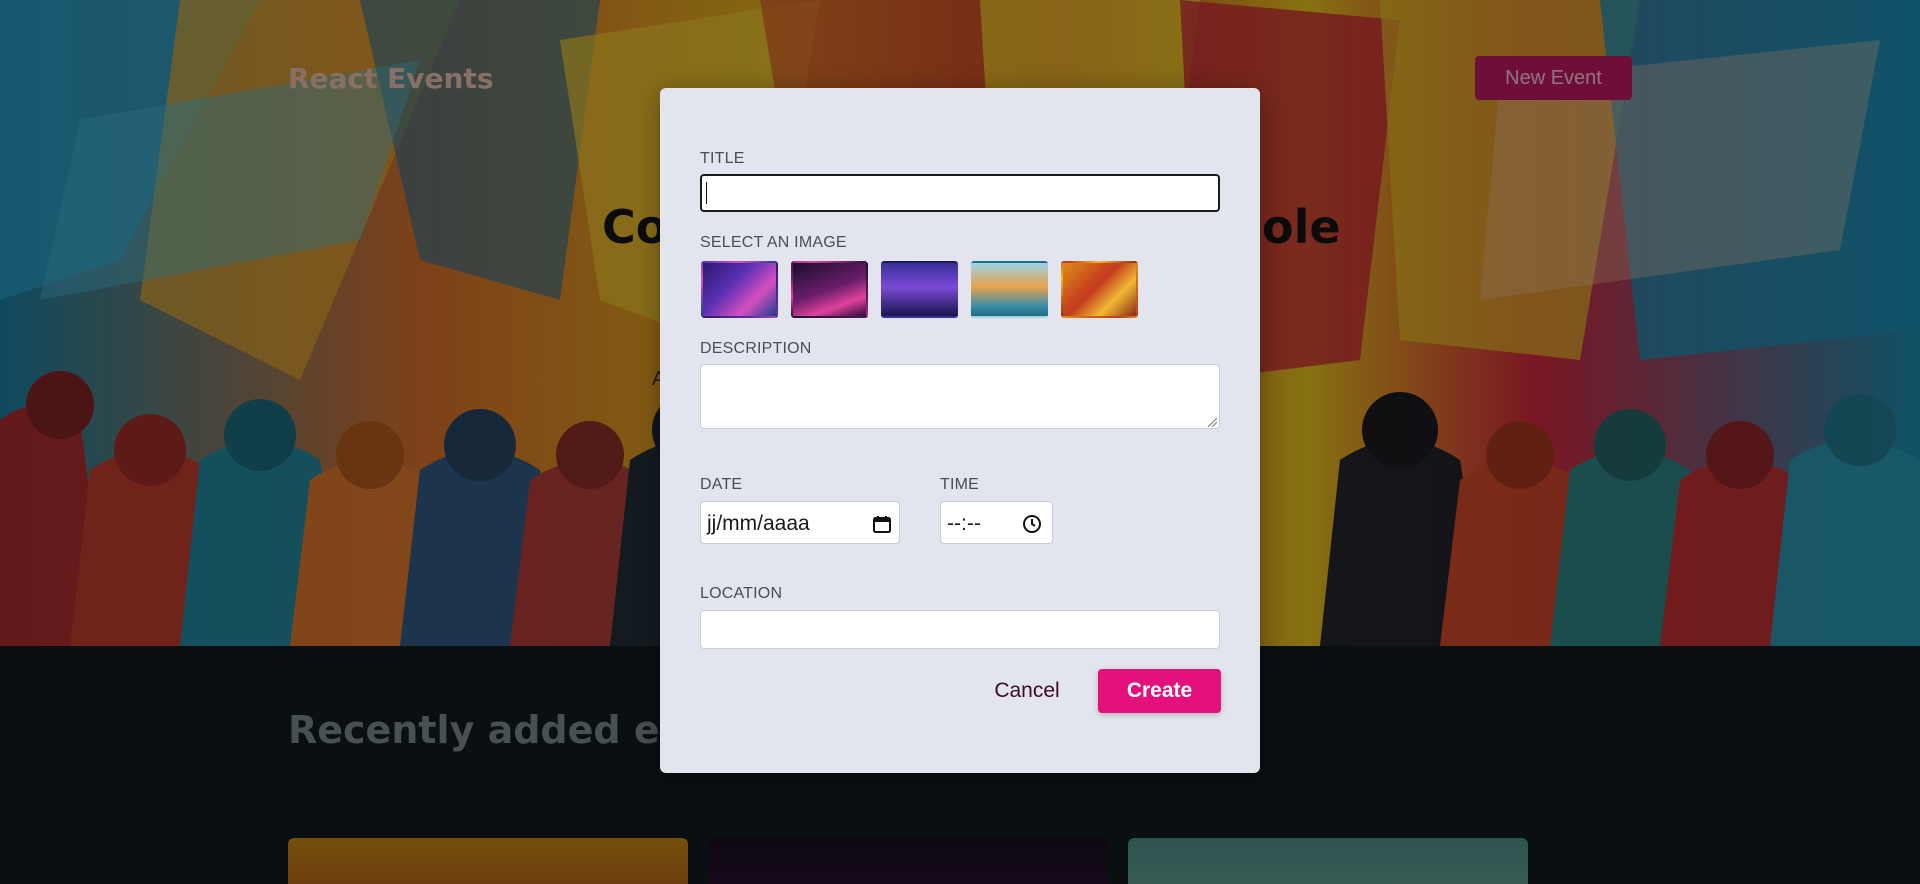 Image resolution: width=1920 pixels, height=884 pixels. What do you see at coordinates (1032, 524) in the screenshot?
I see `clock-icon` at bounding box center [1032, 524].